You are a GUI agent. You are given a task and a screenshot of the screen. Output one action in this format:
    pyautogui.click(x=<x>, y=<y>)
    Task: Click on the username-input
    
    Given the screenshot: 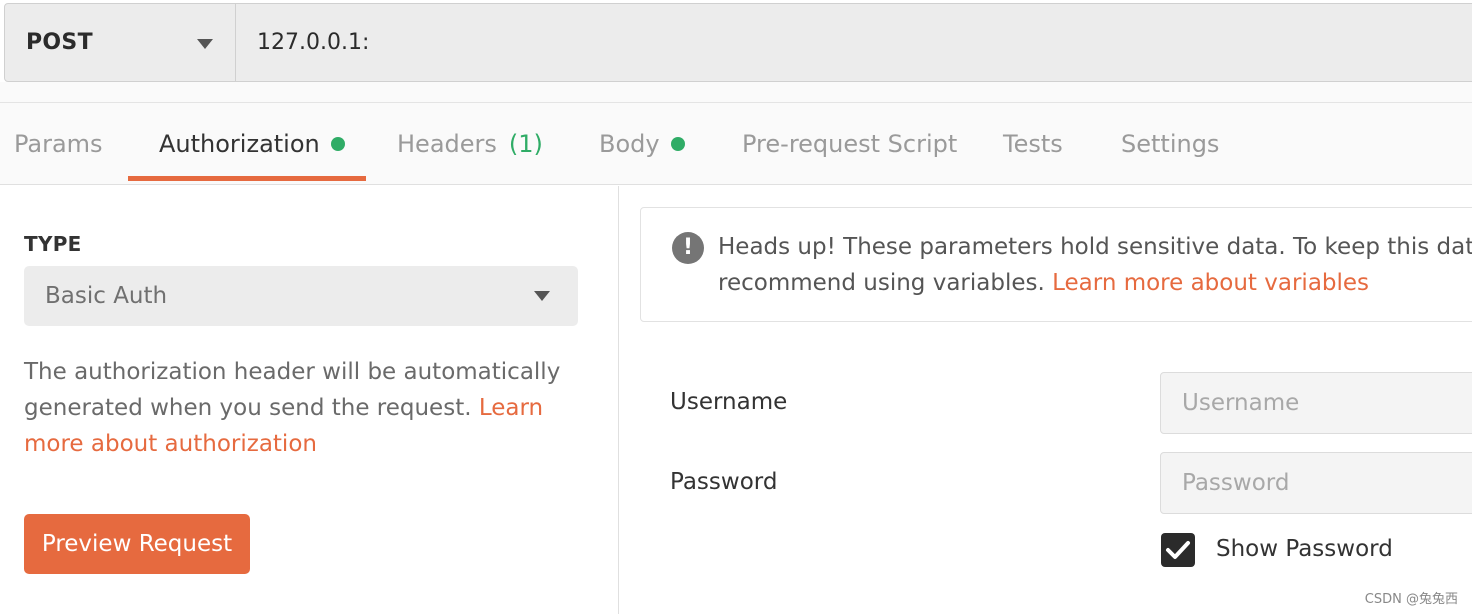 What is the action you would take?
    pyautogui.click(x=1316, y=403)
    